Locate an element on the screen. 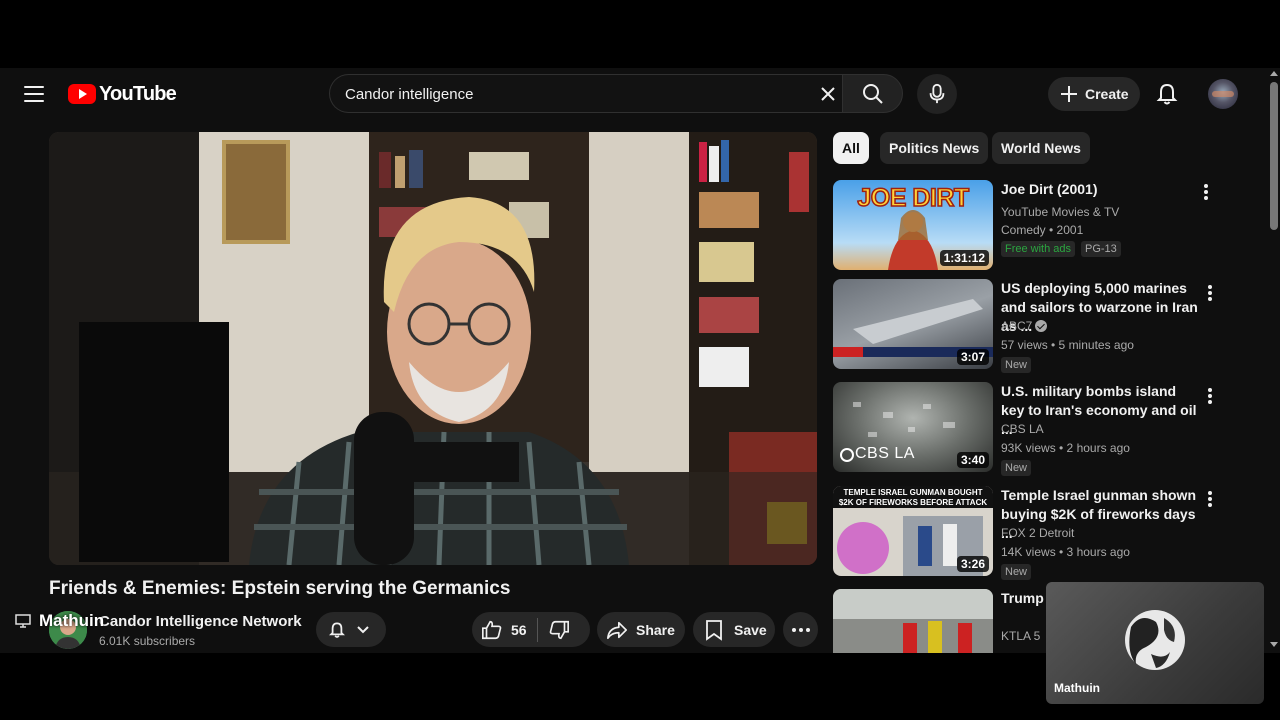 Image resolution: width=1280 pixels, height=720 pixels. more-actions-button is located at coordinates (800, 629).